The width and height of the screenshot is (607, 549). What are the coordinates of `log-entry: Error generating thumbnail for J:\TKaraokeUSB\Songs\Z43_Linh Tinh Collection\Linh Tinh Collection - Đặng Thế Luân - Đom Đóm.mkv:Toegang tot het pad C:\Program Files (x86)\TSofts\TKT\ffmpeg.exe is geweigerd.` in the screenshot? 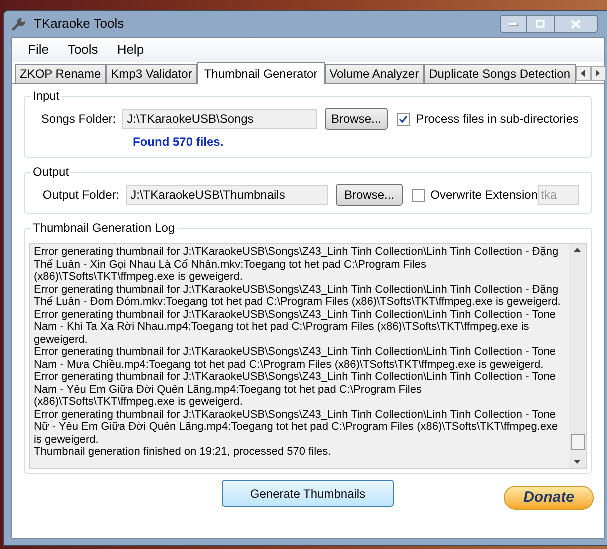 It's located at (298, 296).